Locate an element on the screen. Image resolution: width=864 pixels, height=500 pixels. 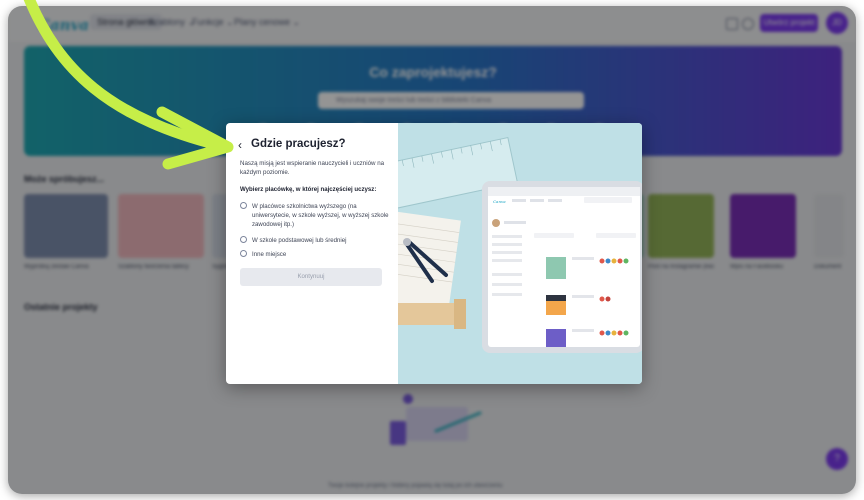
dialog-title: Gdzie pracujesz? is located at coordinates (298, 144).